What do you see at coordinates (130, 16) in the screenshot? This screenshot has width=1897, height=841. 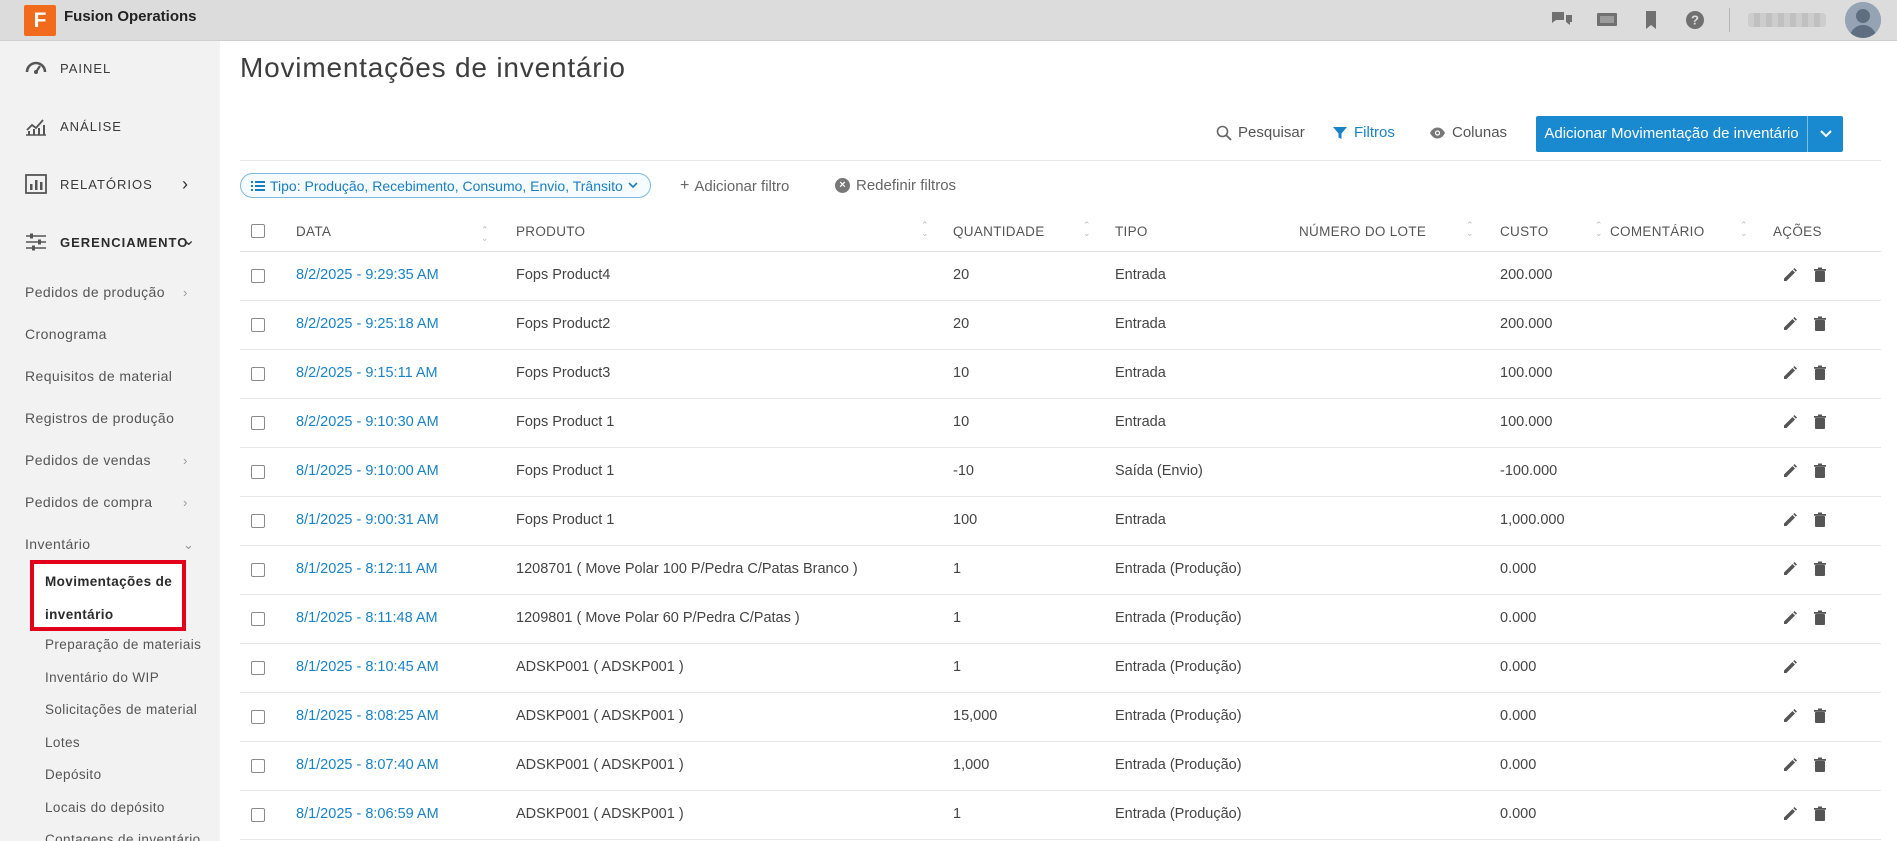 I see `app-name: Fusion Operations` at bounding box center [130, 16].